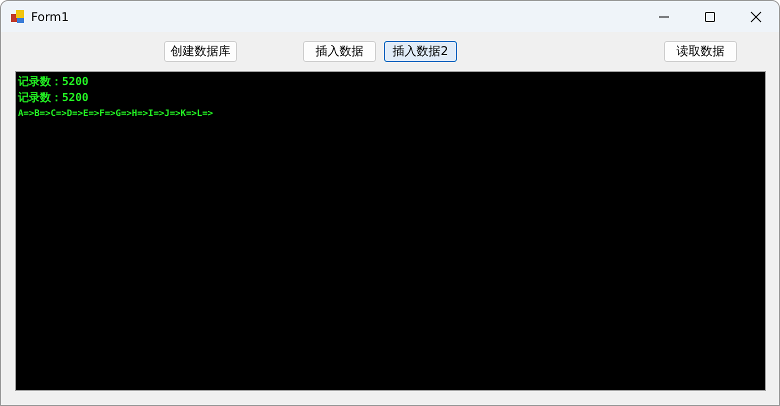 The height and width of the screenshot is (406, 780). Describe the element at coordinates (339, 51) in the screenshot. I see `action-button: 插入数据` at that location.